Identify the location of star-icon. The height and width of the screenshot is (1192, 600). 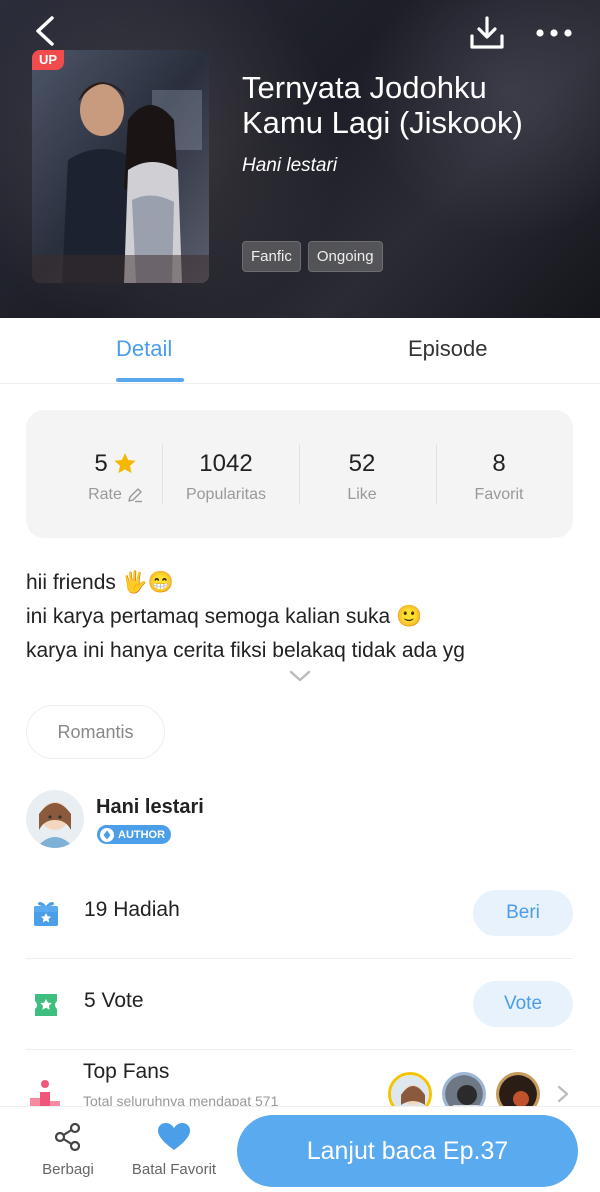
(125, 463).